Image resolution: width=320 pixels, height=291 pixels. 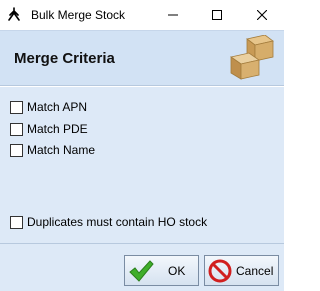 What do you see at coordinates (142, 15) in the screenshot?
I see `title-bar: Bulk Merge Stock` at bounding box center [142, 15].